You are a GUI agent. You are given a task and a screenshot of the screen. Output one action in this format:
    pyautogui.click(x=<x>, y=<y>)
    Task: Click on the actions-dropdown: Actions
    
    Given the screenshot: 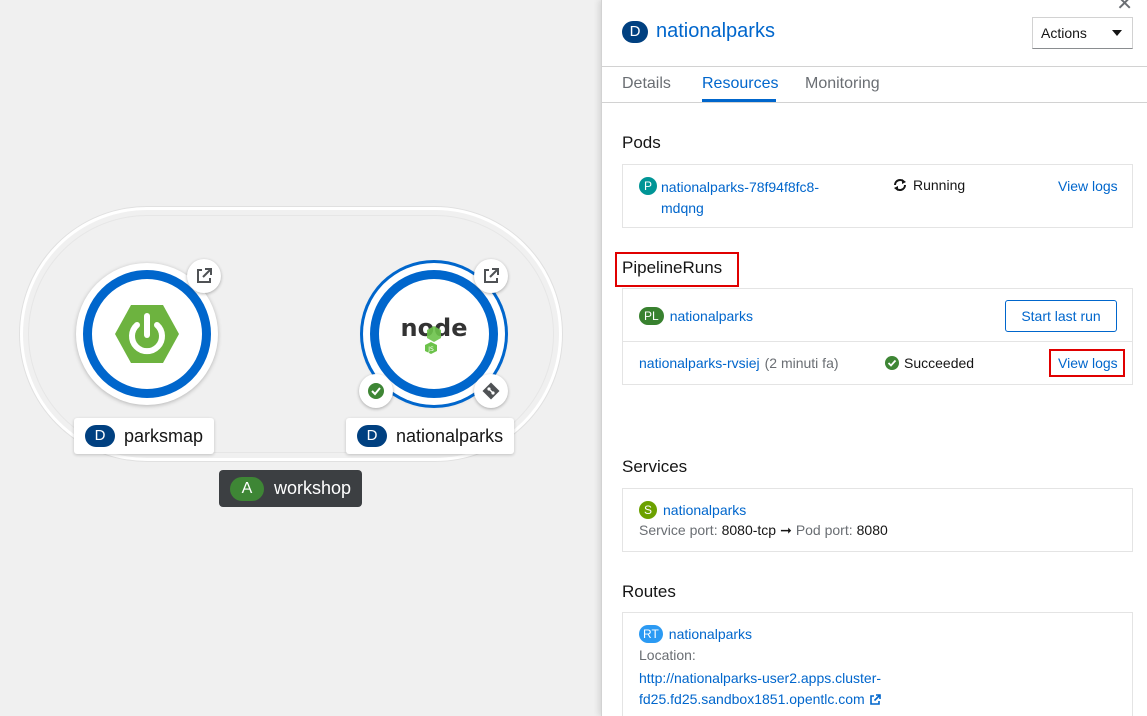 What is the action you would take?
    pyautogui.click(x=1082, y=33)
    